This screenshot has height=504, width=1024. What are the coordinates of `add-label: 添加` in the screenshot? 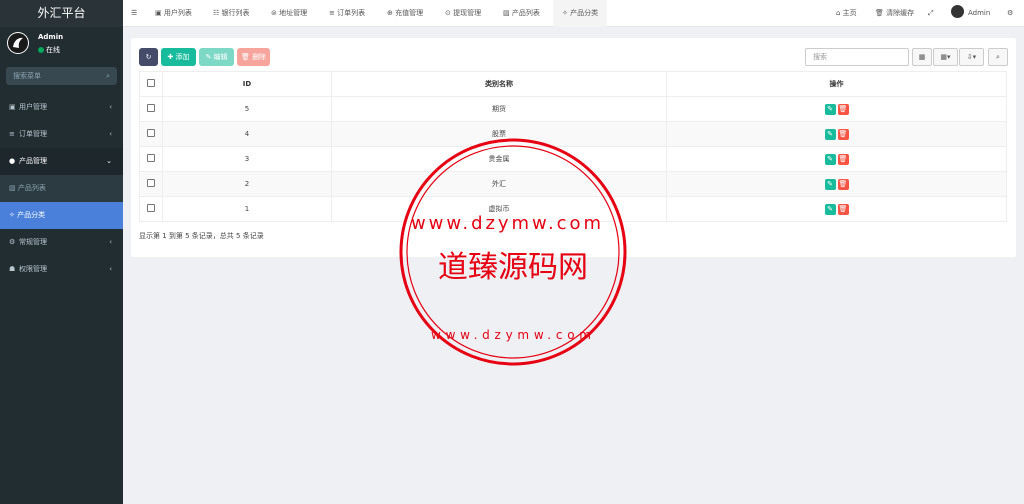 It's located at (182, 57).